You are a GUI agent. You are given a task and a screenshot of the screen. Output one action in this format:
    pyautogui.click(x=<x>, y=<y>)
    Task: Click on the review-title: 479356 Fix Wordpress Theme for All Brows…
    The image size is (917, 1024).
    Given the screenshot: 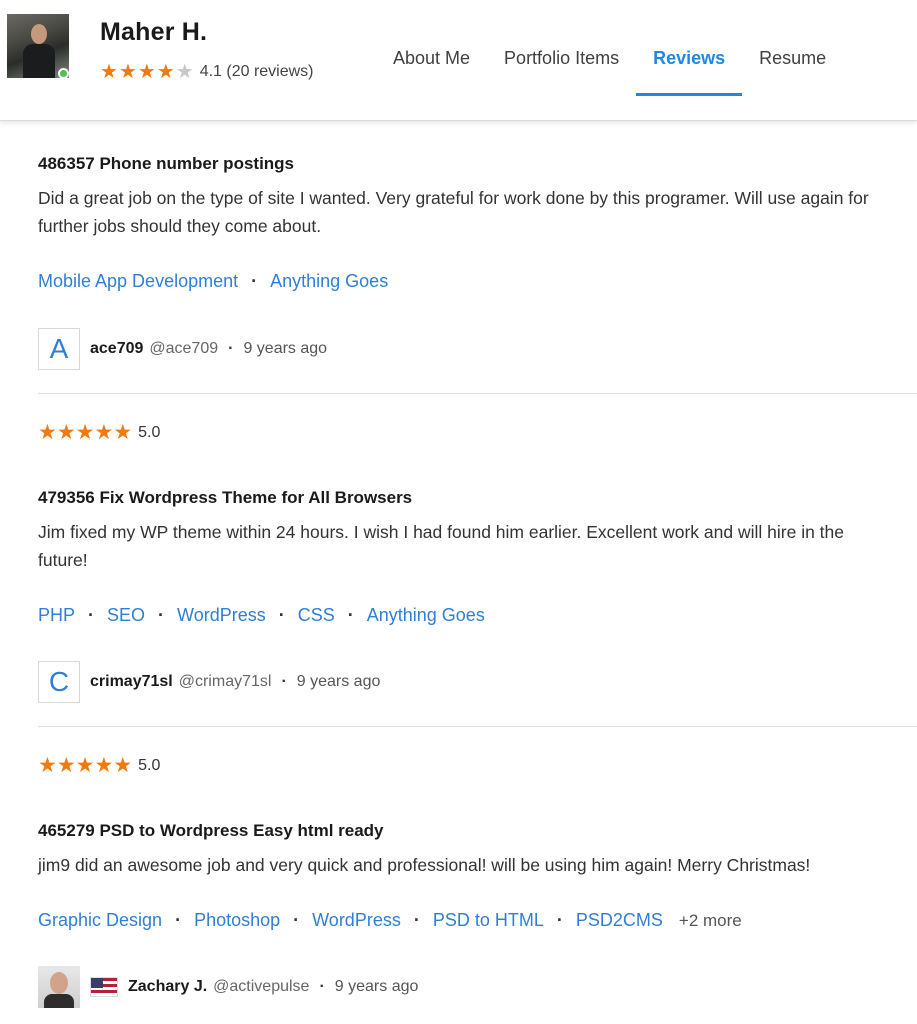 What is the action you would take?
    pyautogui.click(x=225, y=497)
    